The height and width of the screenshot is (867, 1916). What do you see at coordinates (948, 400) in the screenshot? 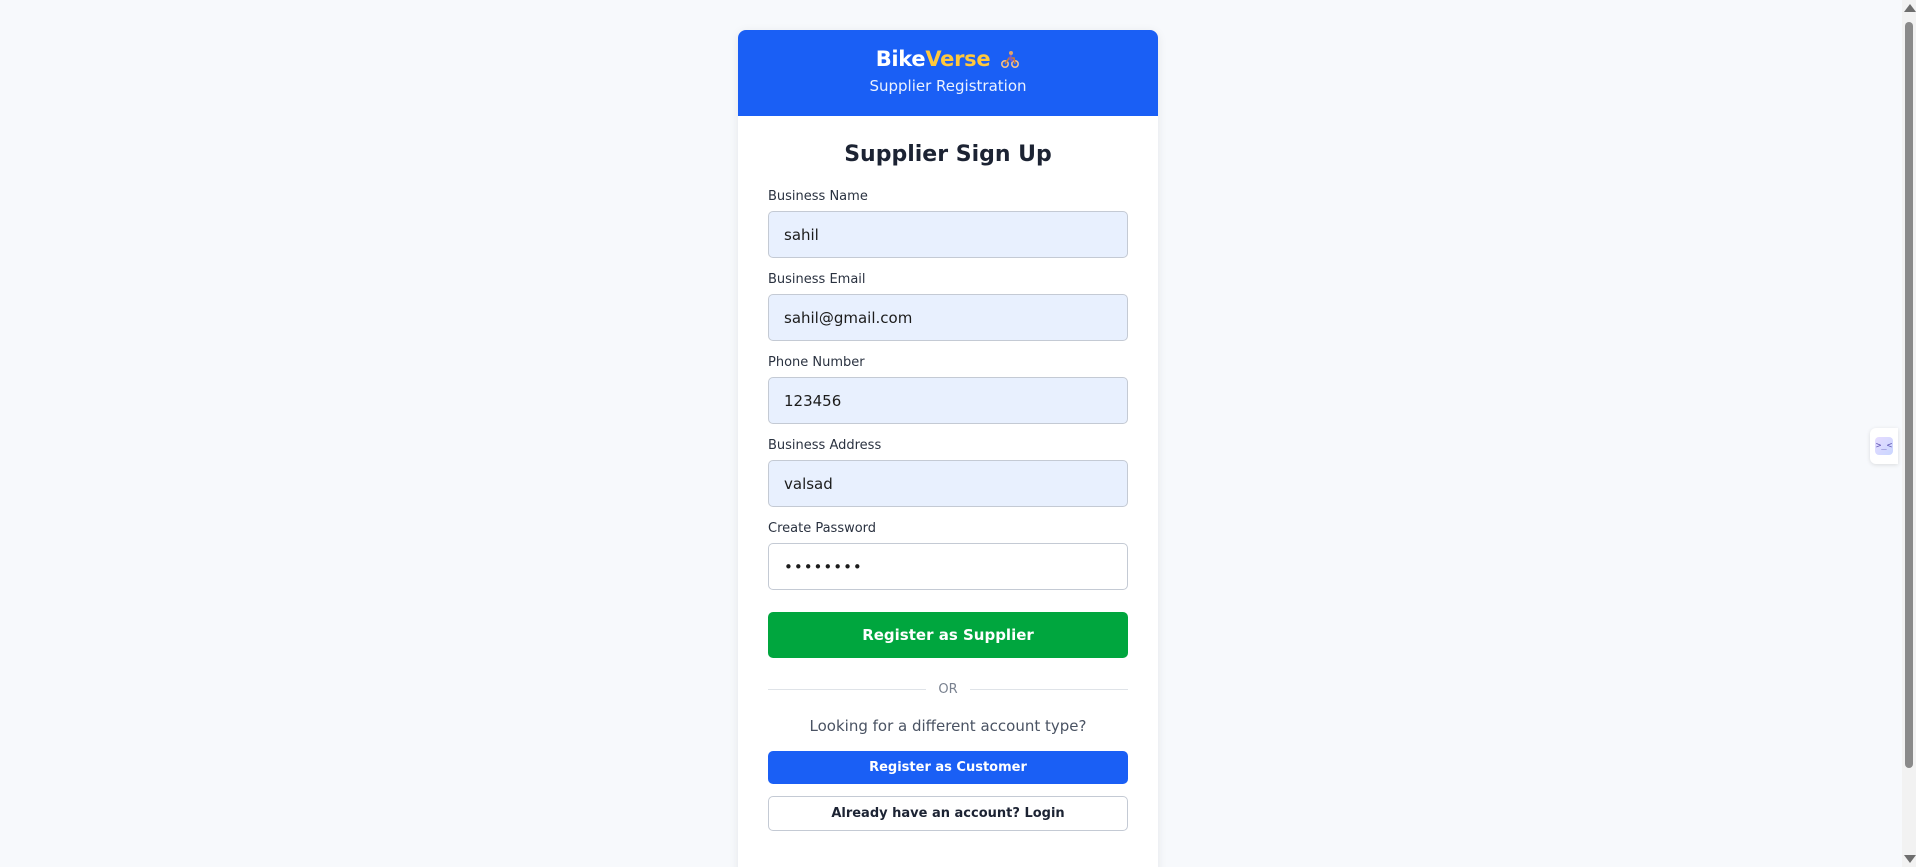
I see `phone-number-input` at bounding box center [948, 400].